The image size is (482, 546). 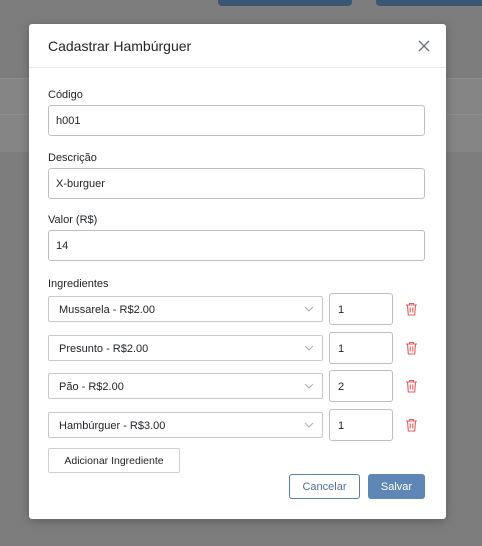 I want to click on add-ingredient-button: Adicionar Ingrediente, so click(x=114, y=460).